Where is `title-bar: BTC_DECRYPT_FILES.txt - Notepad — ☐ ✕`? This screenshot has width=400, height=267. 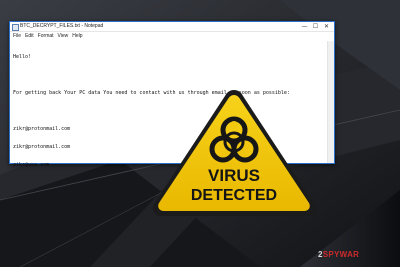 title-bar: BTC_DECRYPT_FILES.txt - Notepad — ☐ ✕ is located at coordinates (172, 27).